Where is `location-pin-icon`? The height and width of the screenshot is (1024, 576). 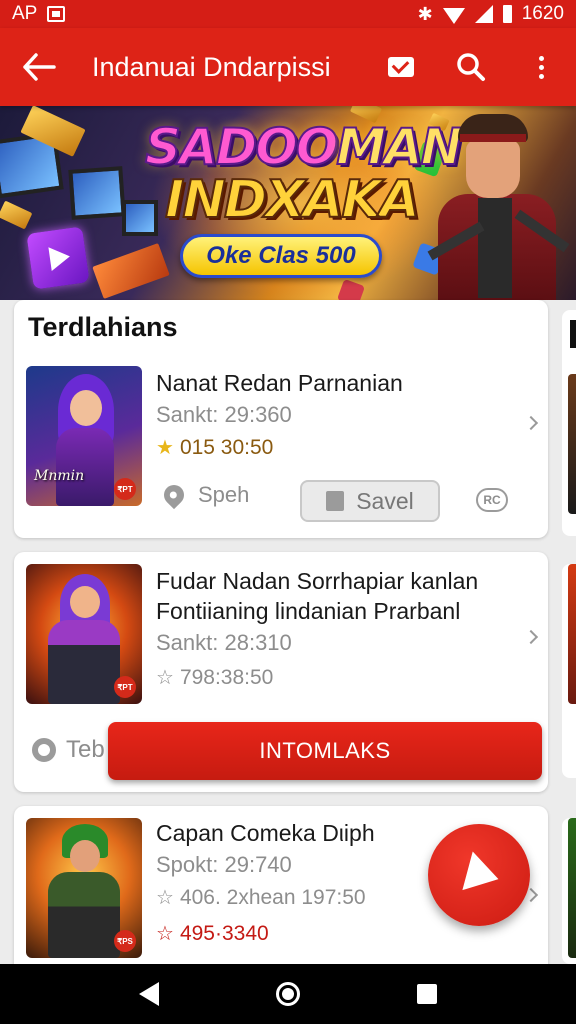
location-pin-icon is located at coordinates (174, 495).